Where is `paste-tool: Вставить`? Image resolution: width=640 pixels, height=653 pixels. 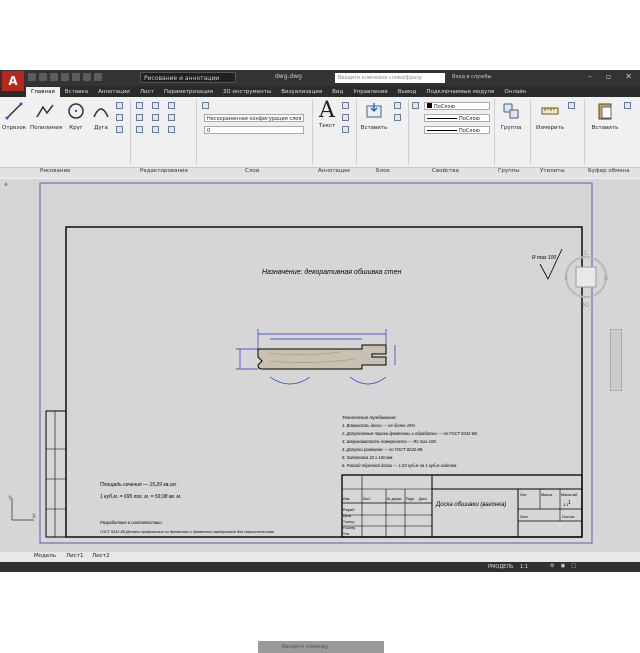
paste-tool: Вставить is located at coordinates (605, 116).